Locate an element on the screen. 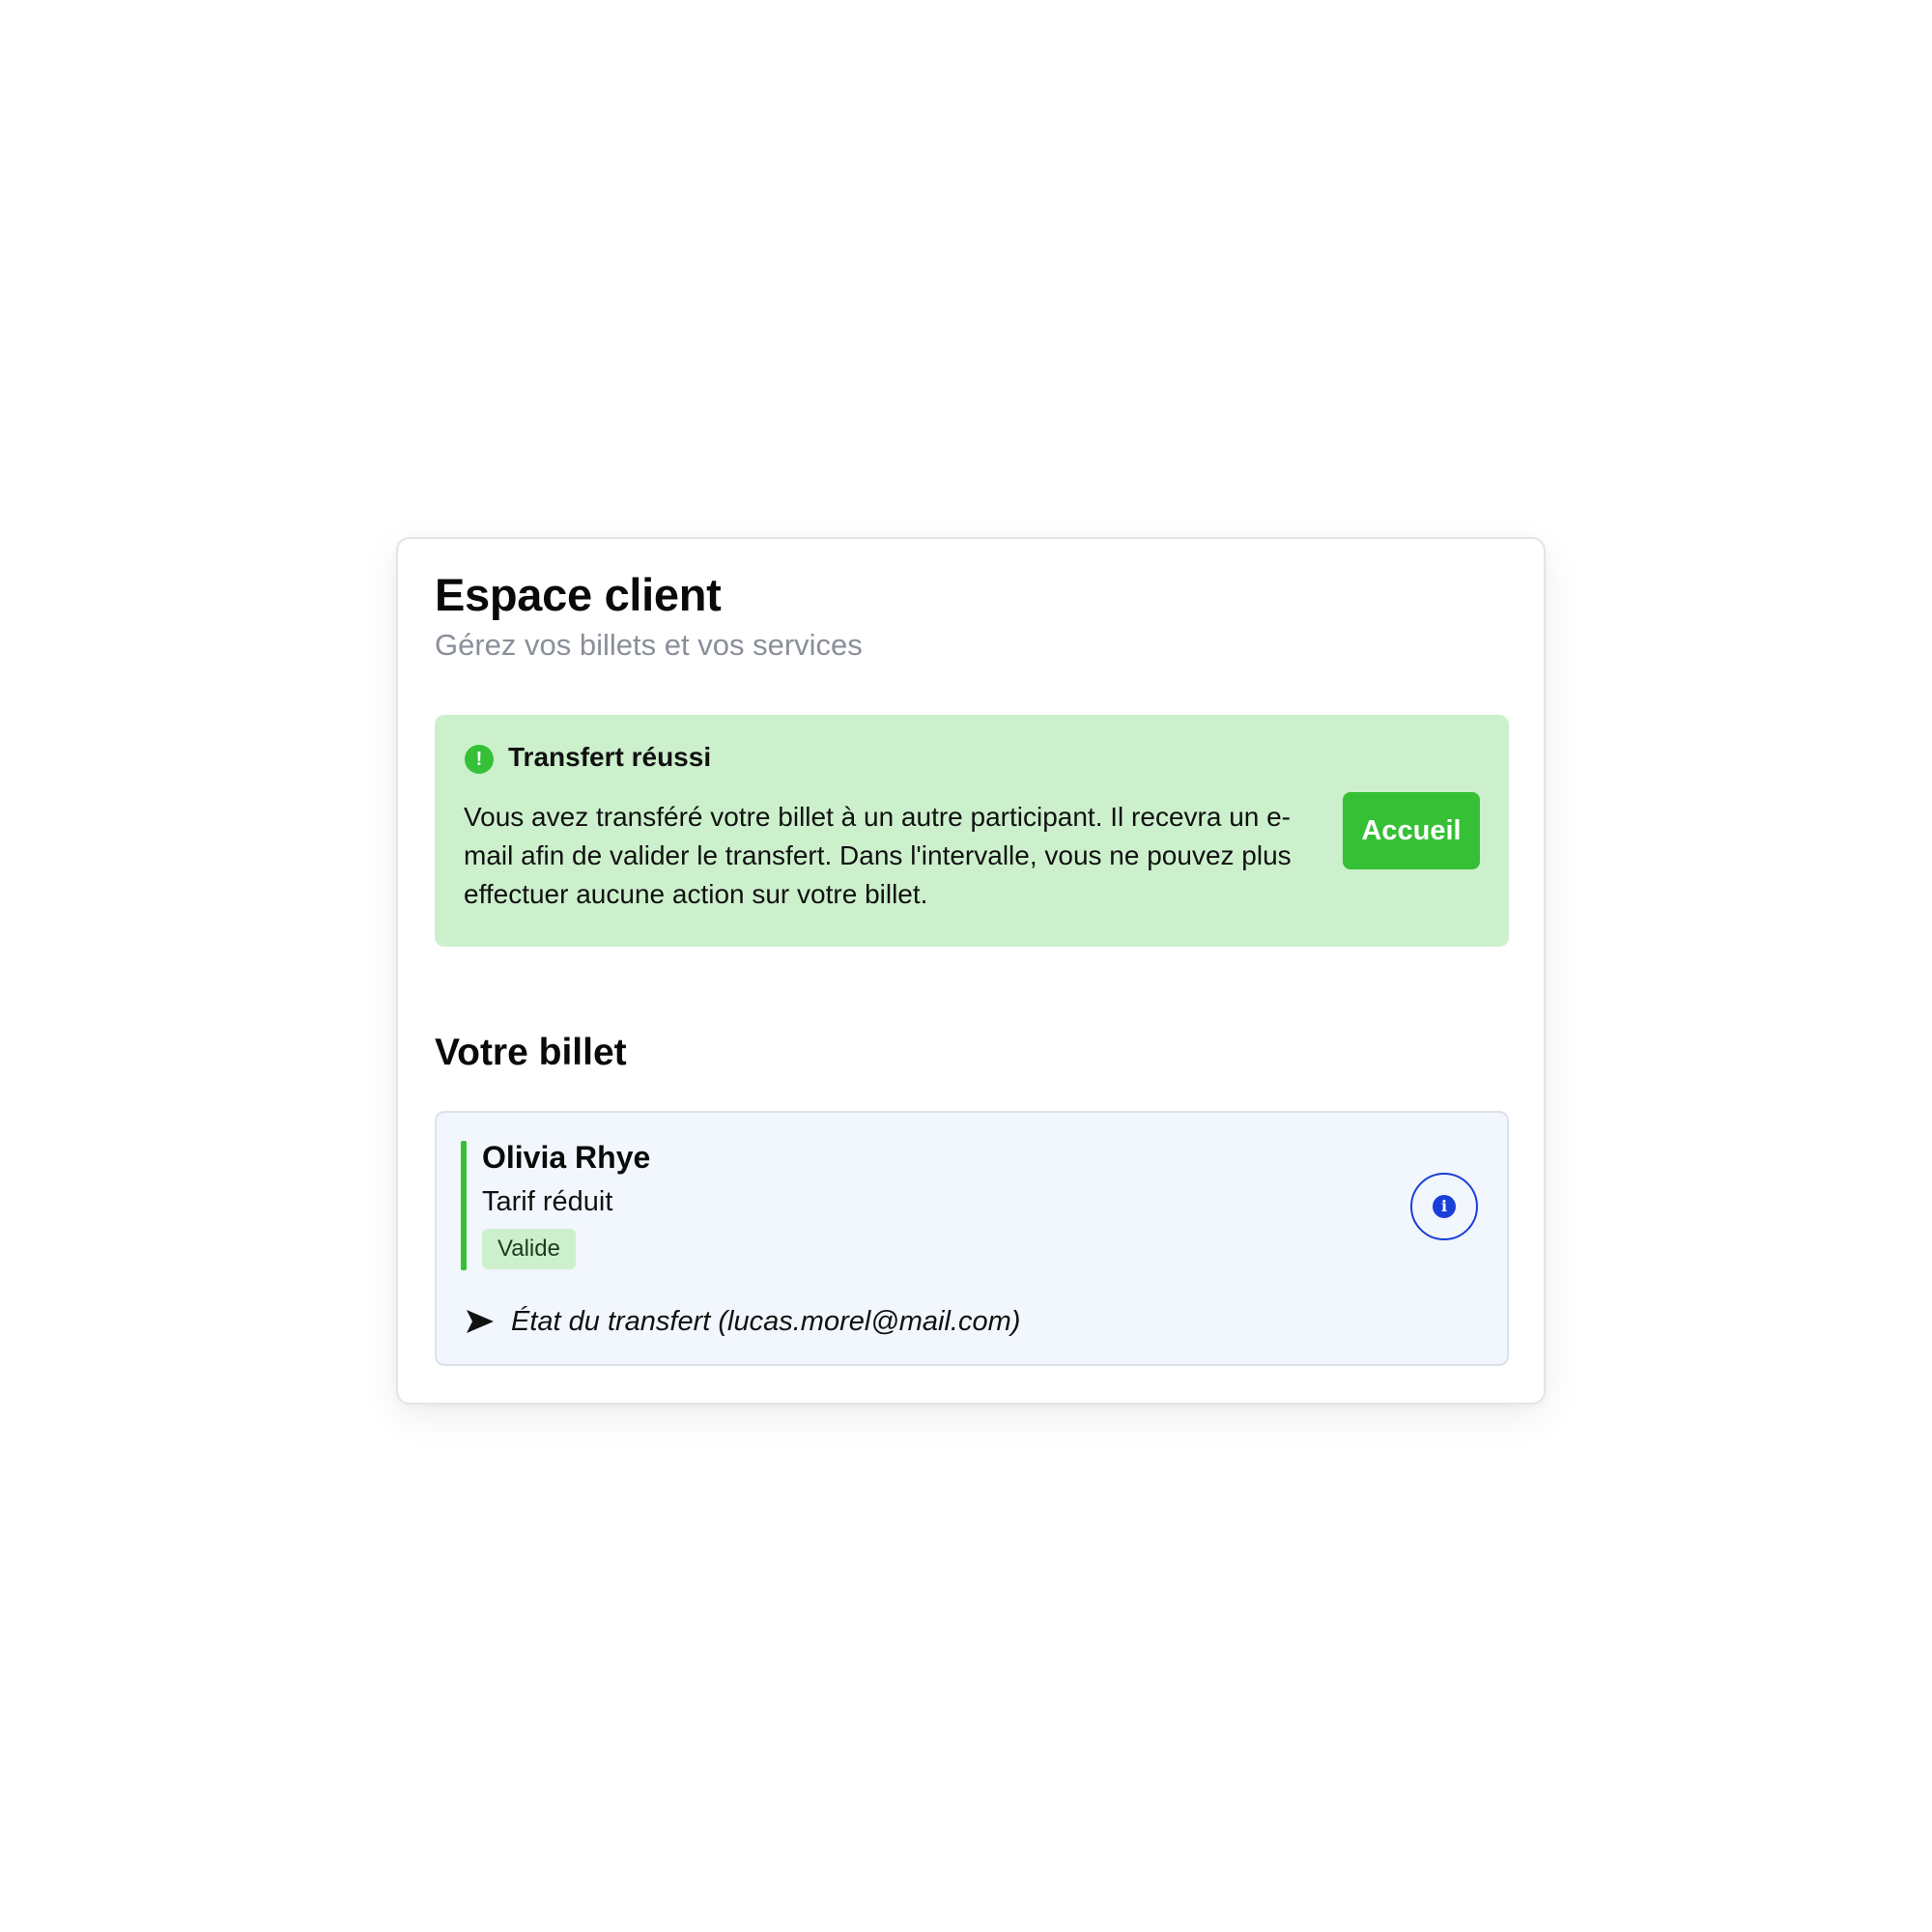 The image size is (1932, 1932). alert-title: Transfert réussi is located at coordinates (610, 757).